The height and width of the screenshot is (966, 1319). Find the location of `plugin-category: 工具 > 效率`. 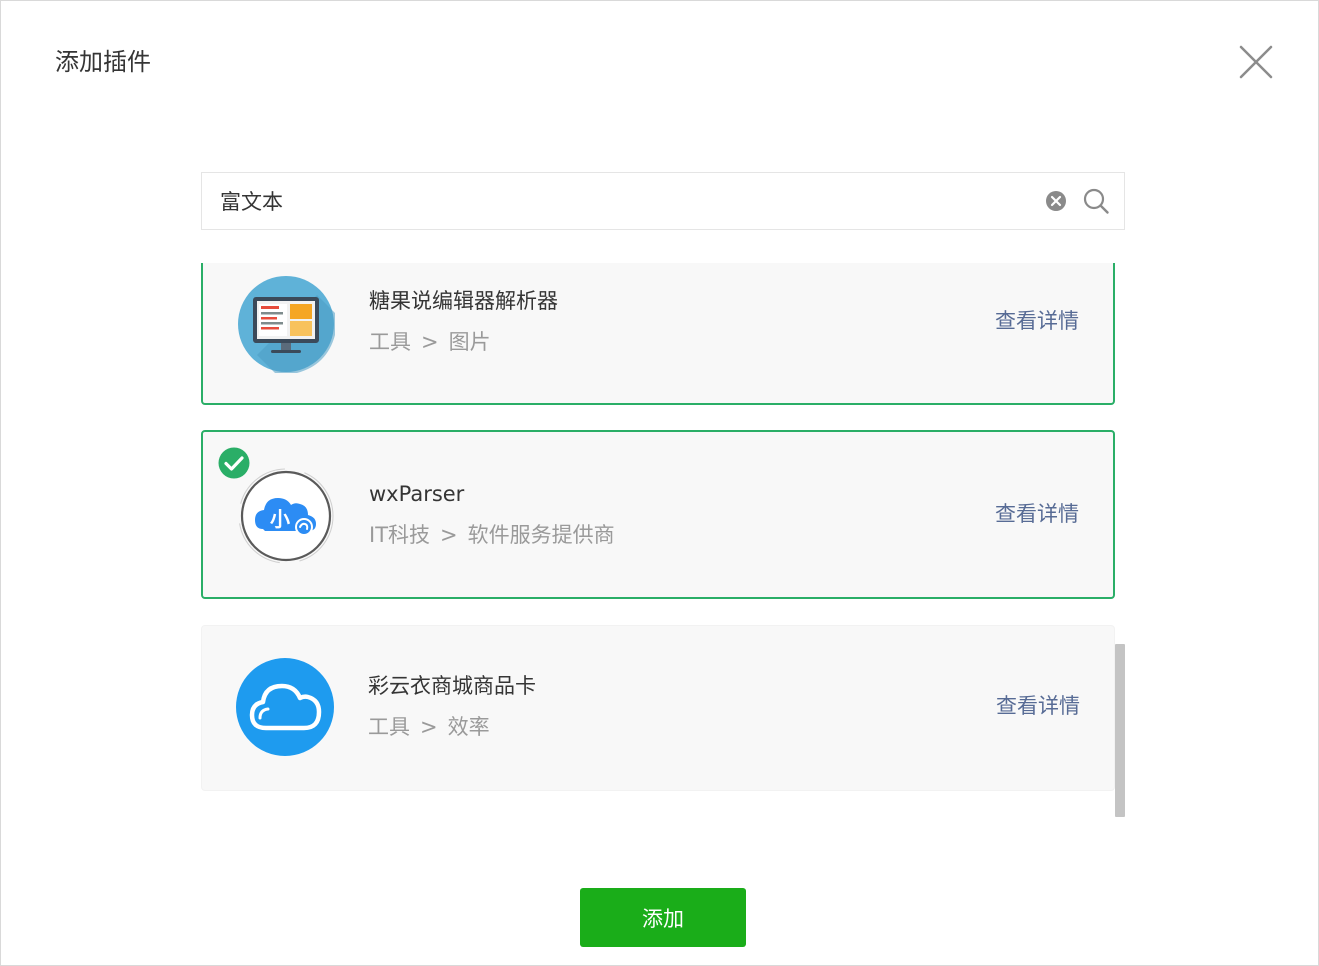

plugin-category: 工具 > 效率 is located at coordinates (429, 727).